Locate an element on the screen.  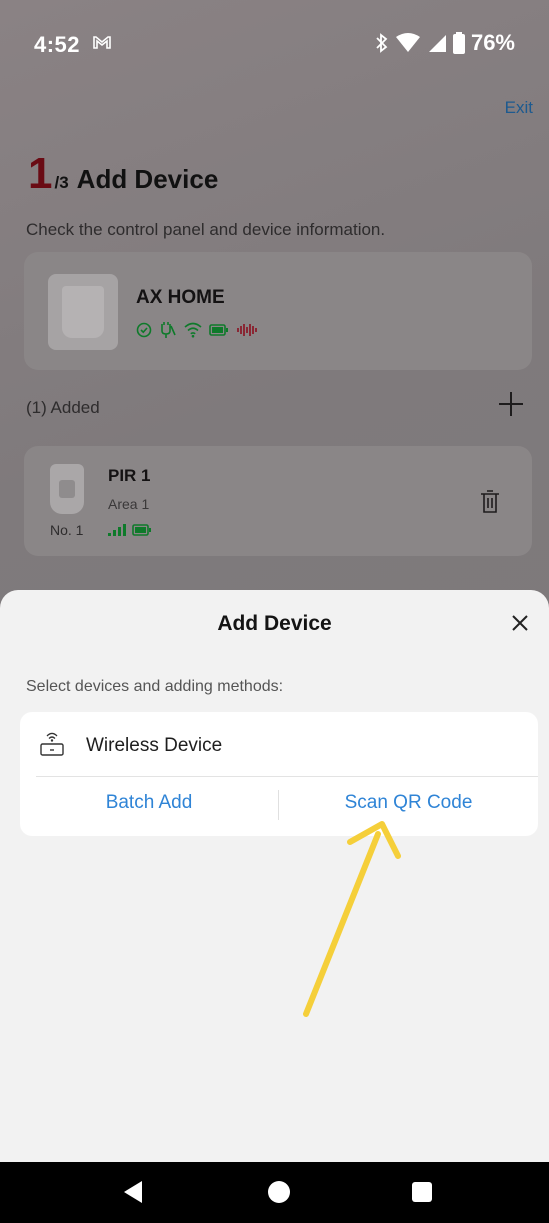
status-bar: 4:52 76% is located at coordinates (274, 40).